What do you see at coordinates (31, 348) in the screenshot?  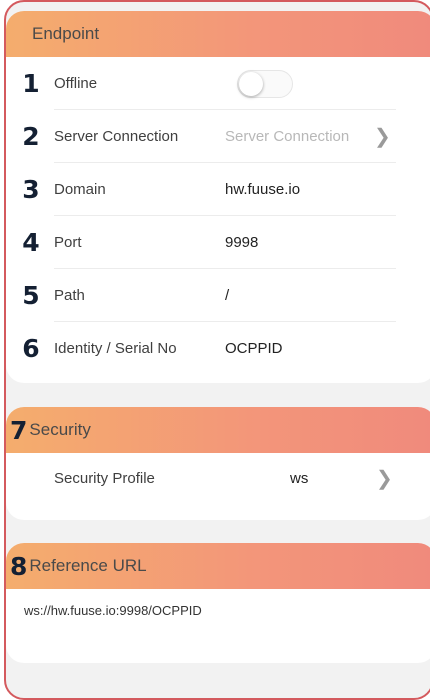 I see `annotation-number: 6` at bounding box center [31, 348].